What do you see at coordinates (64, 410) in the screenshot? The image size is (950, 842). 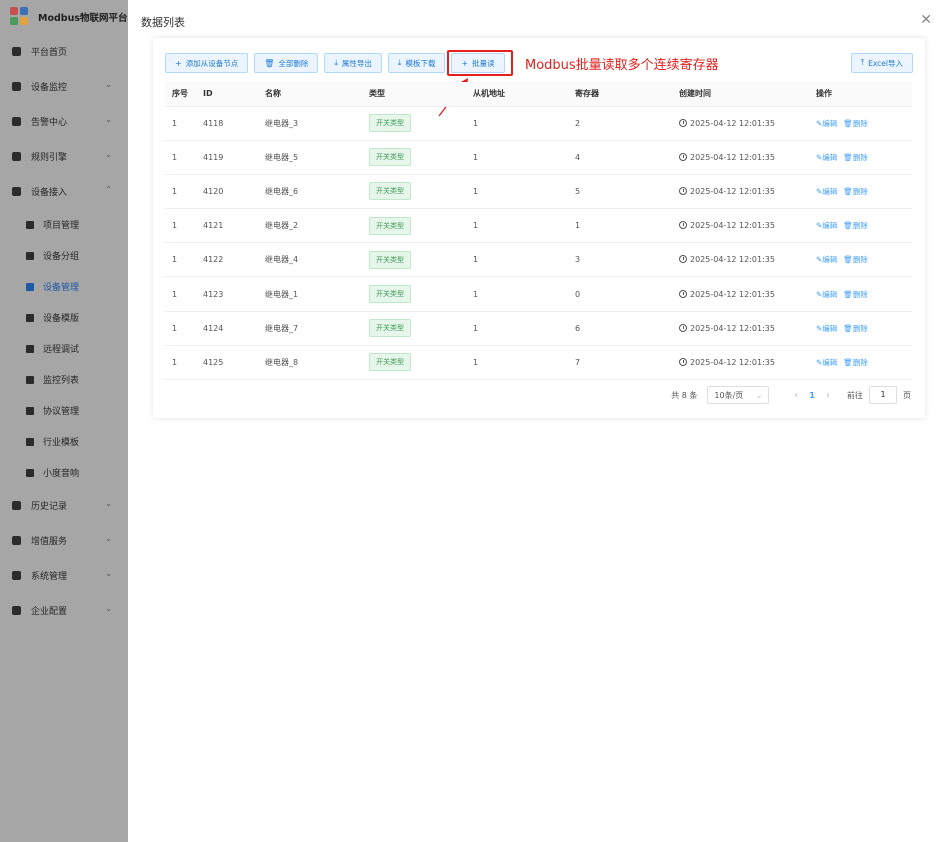 I see `sidebar-subitem-6: 协议管理` at bounding box center [64, 410].